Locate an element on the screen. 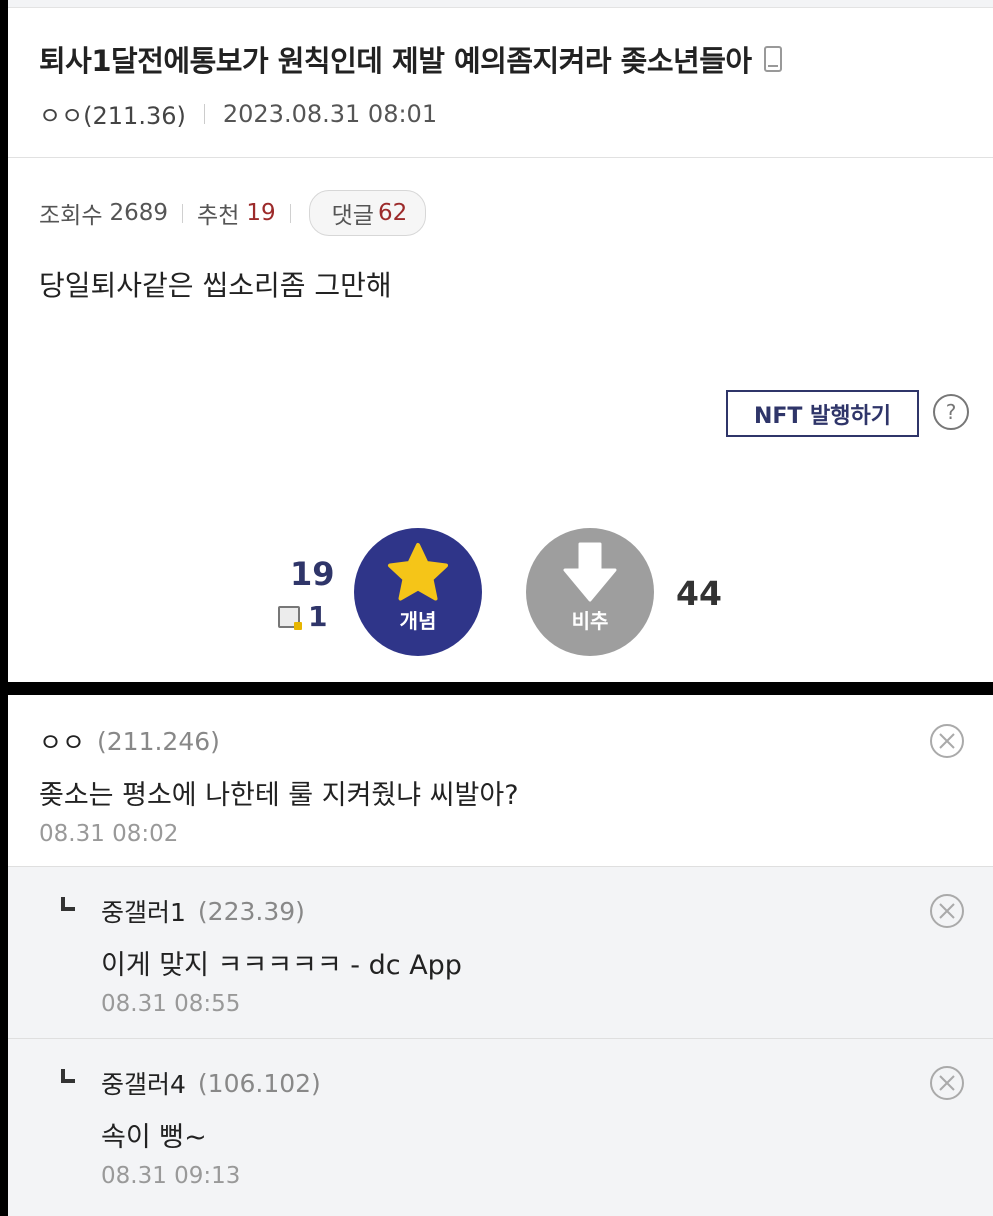 The image size is (993, 1216). star-icon is located at coordinates (418, 572).